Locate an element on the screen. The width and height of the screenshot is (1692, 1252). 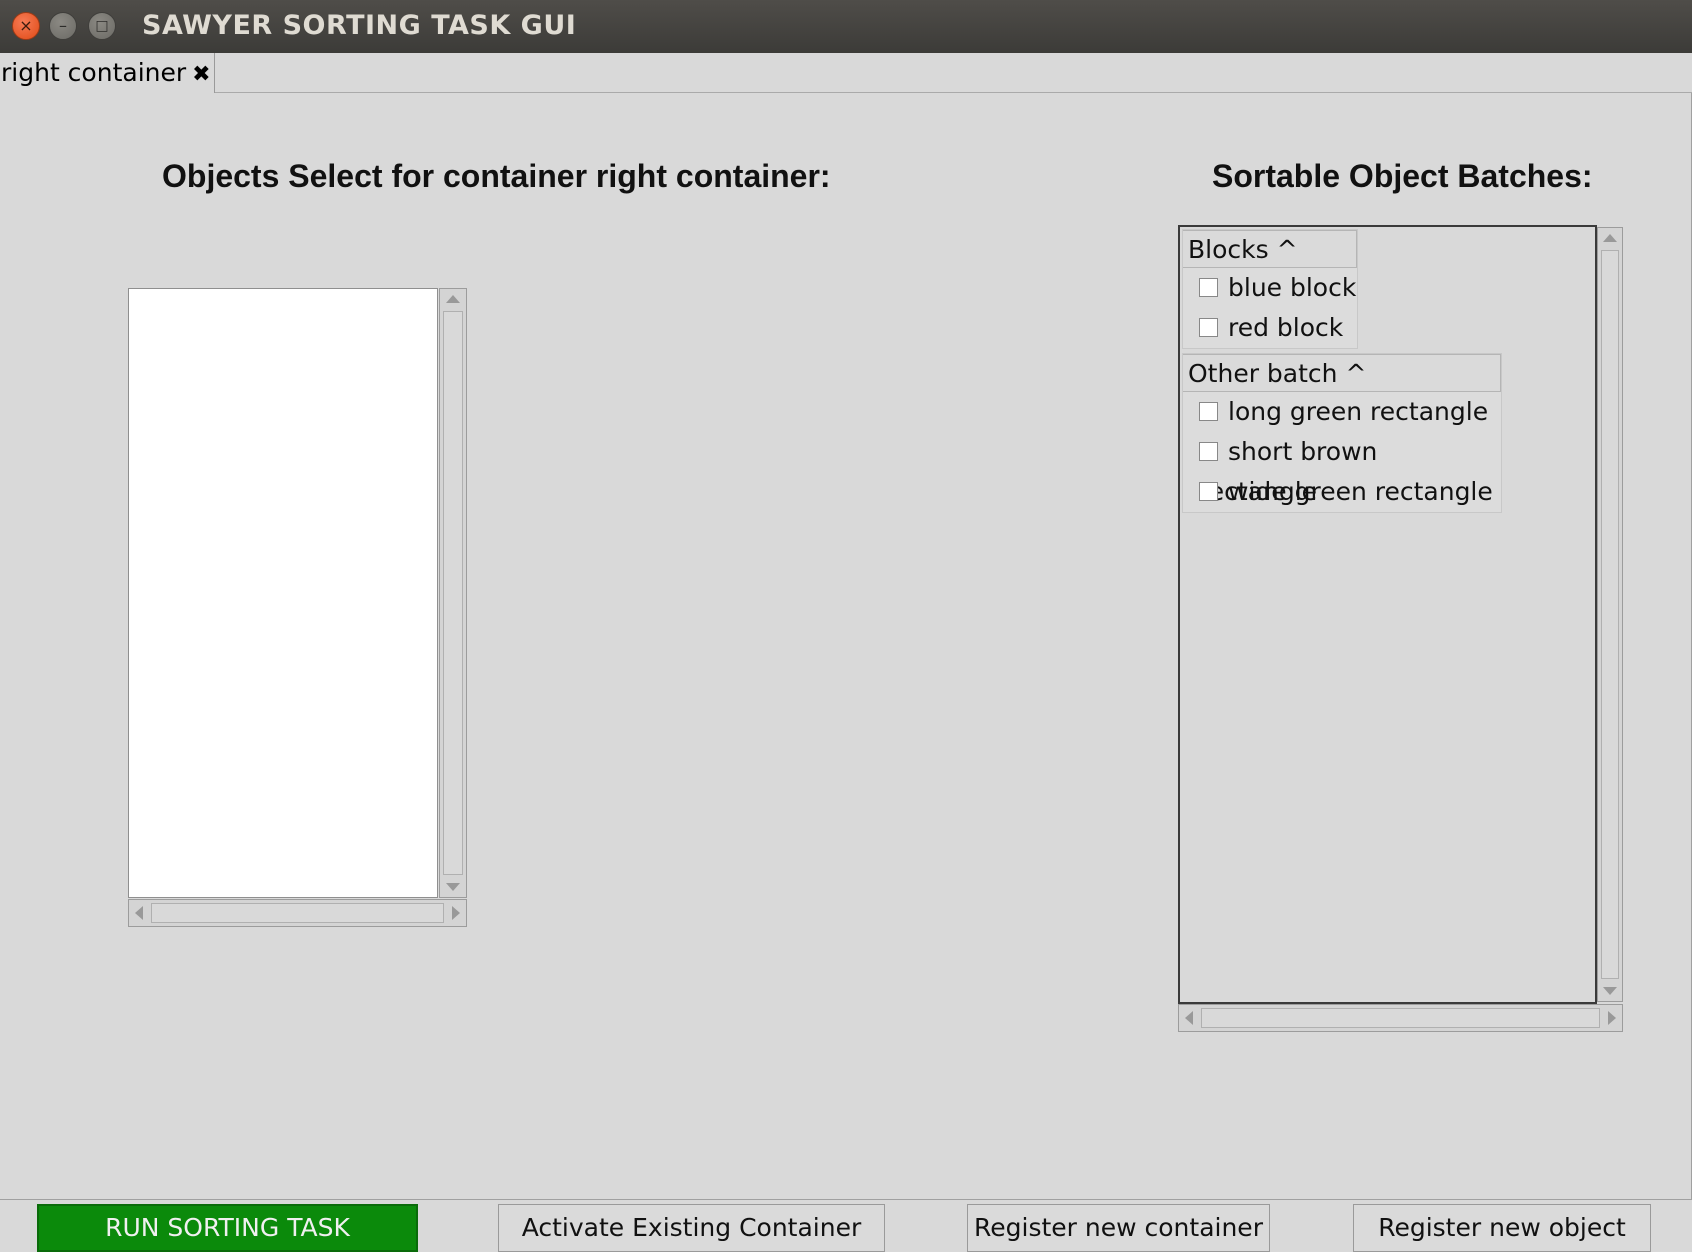
run-sorting-task-button: RUN SORTING TASK is located at coordinates (227, 1228).